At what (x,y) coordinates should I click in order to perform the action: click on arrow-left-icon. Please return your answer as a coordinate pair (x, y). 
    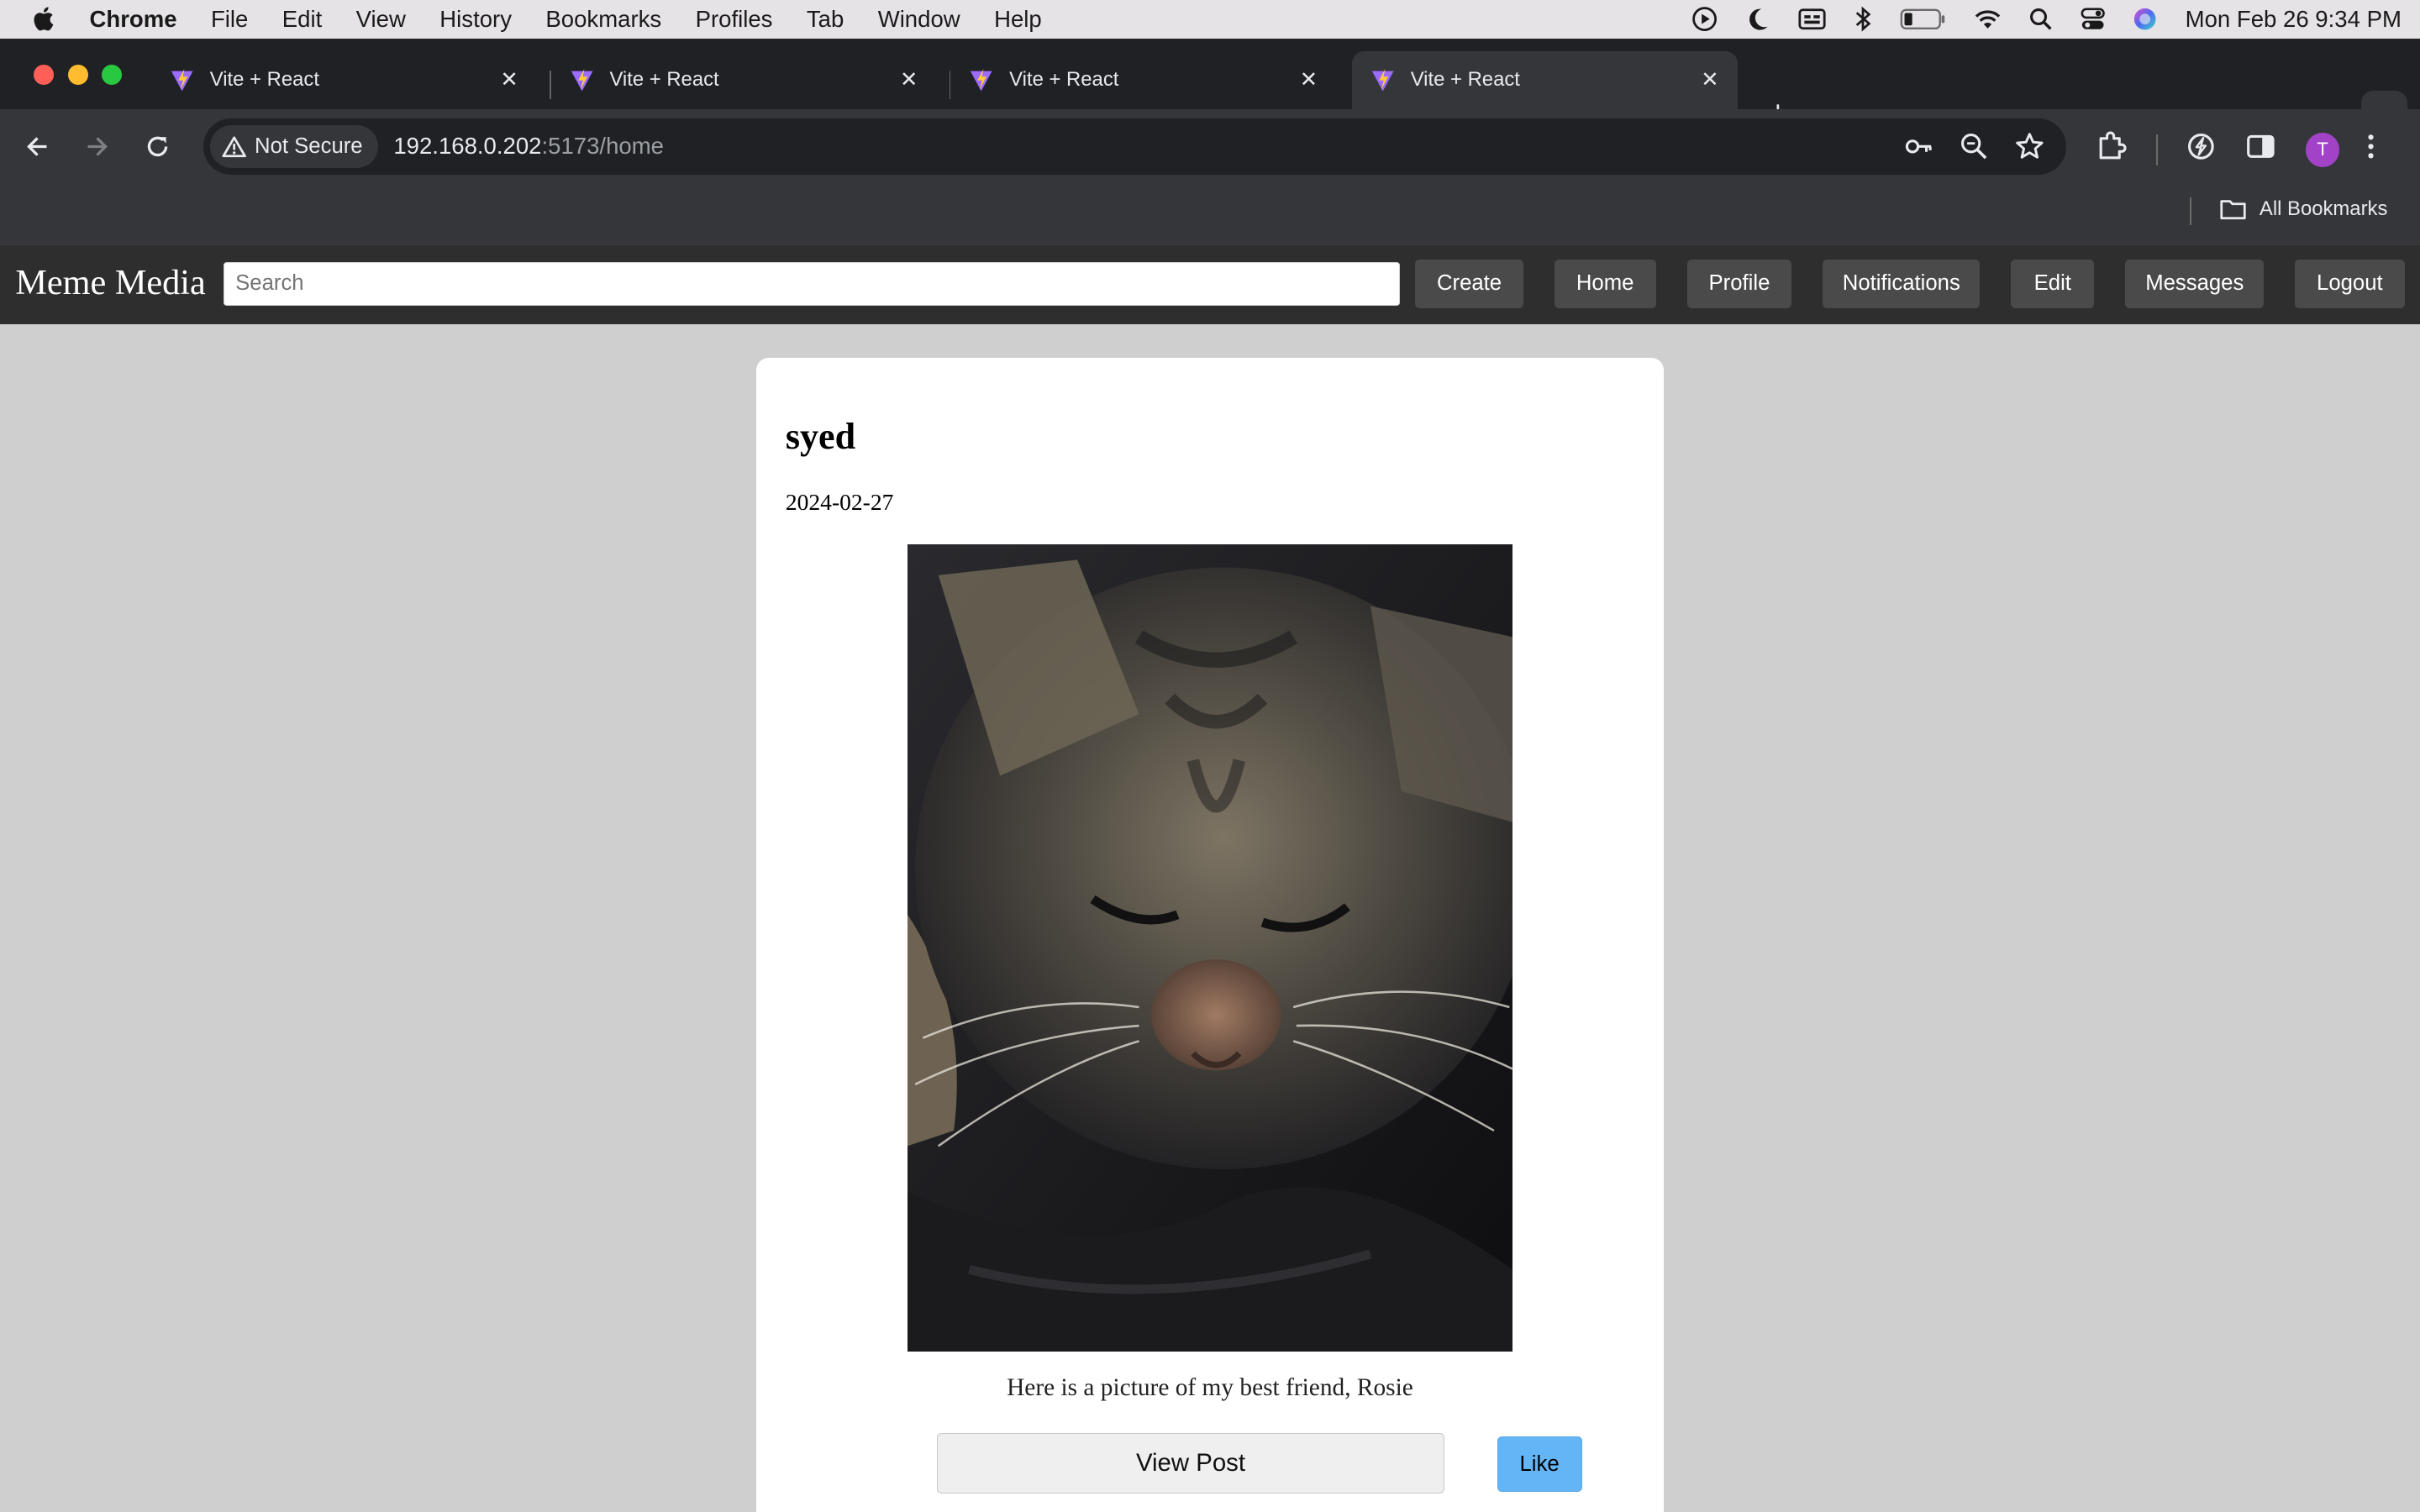
    Looking at the image, I should click on (36, 146).